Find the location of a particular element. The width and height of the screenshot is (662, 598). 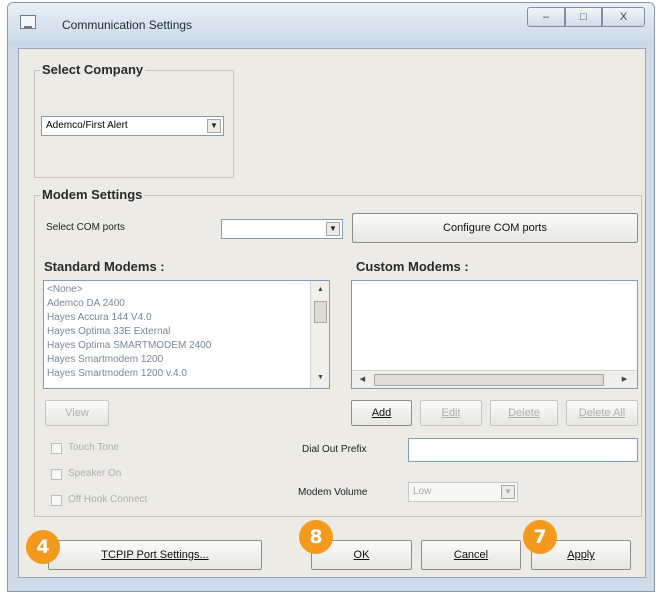

delete-all-modems-button: Delete All is located at coordinates (602, 413).